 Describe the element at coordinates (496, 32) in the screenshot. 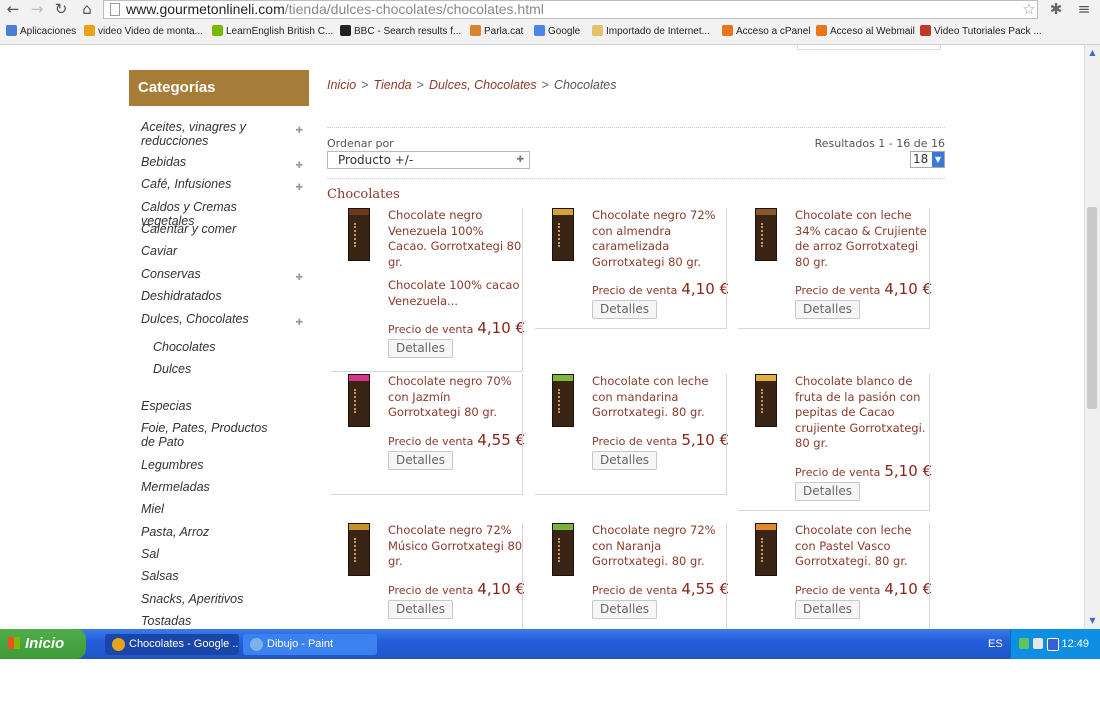

I see `bookmark-item: Parla.cat` at that location.